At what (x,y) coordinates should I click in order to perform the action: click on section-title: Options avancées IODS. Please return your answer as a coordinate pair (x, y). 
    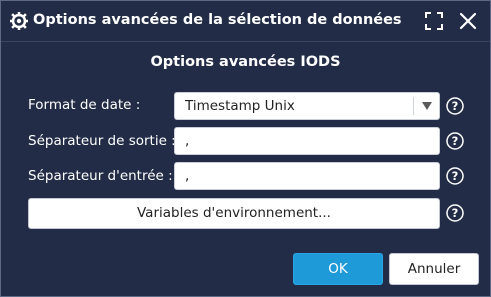
    Looking at the image, I should click on (245, 62).